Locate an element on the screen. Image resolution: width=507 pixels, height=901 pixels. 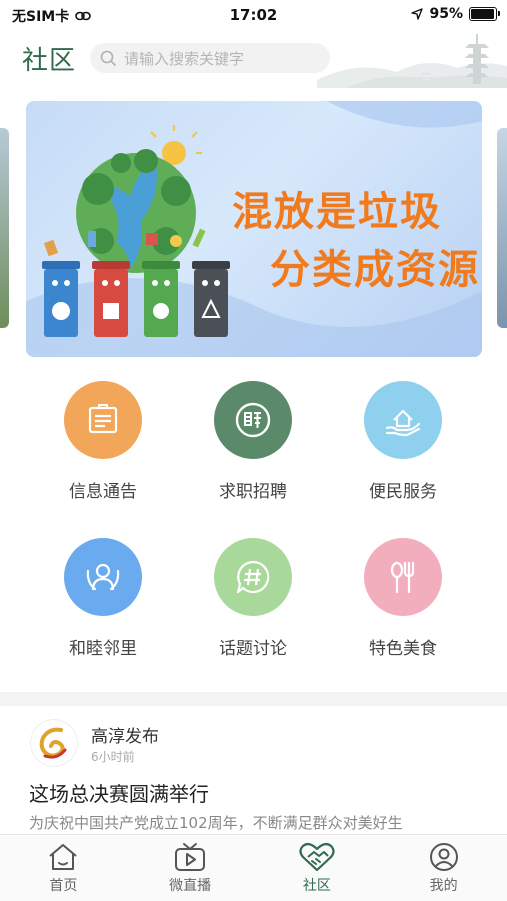
search-input: 请输入搜索关键字 is located at coordinates (210, 58).